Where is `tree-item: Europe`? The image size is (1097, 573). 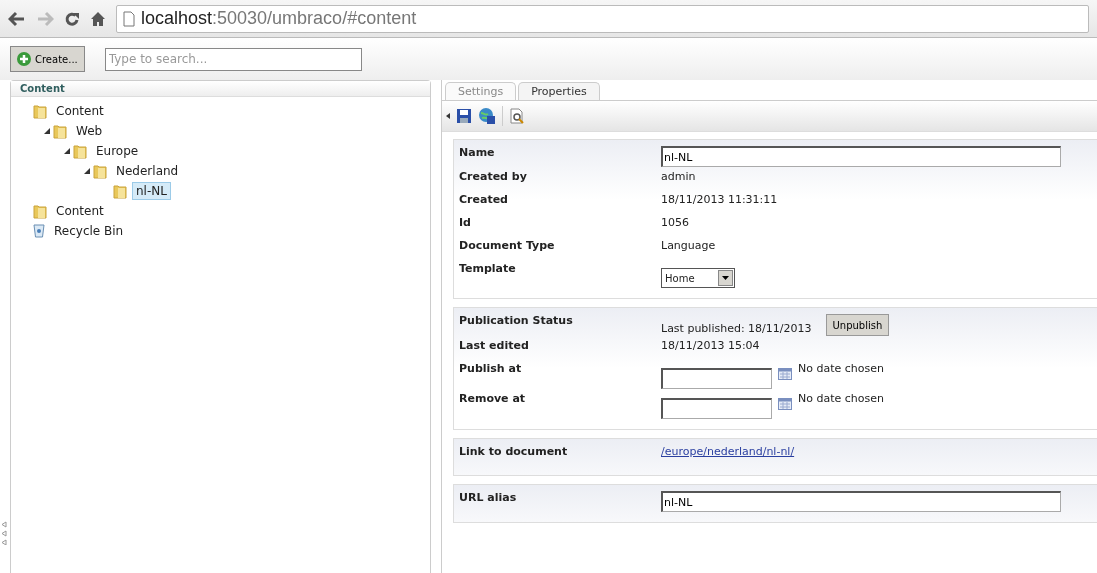
tree-item: Europe is located at coordinates (117, 151).